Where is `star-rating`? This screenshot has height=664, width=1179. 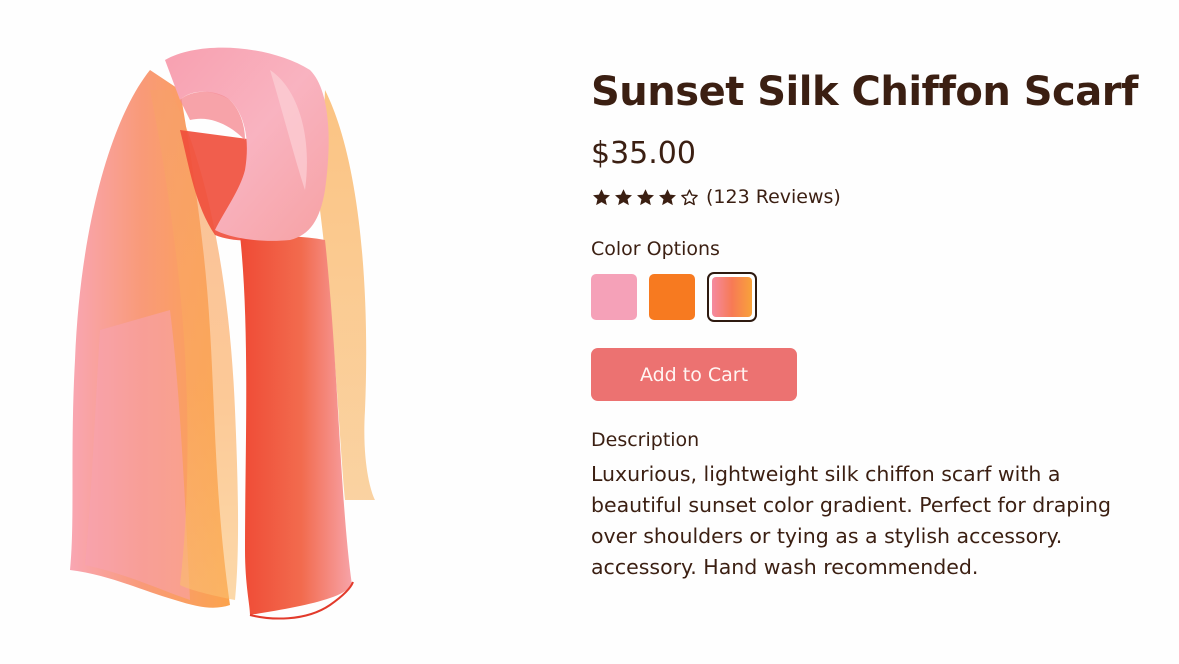
star-rating is located at coordinates (645, 197).